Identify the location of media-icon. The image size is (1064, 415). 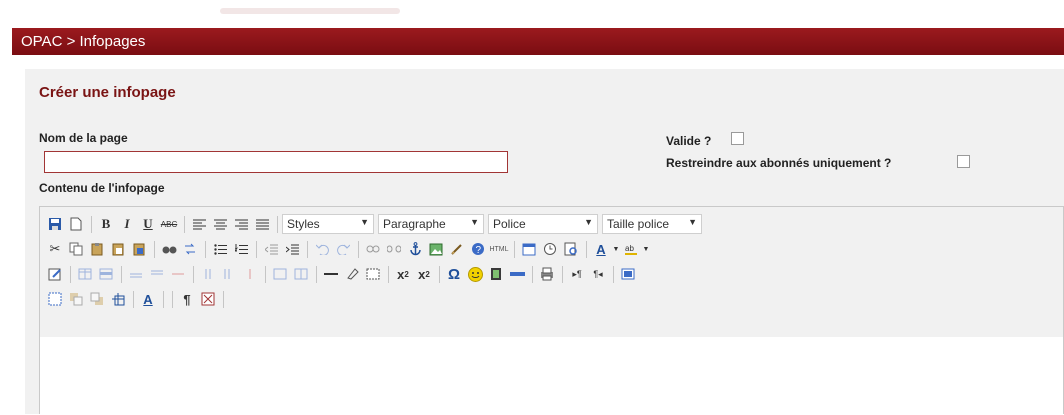
(496, 274).